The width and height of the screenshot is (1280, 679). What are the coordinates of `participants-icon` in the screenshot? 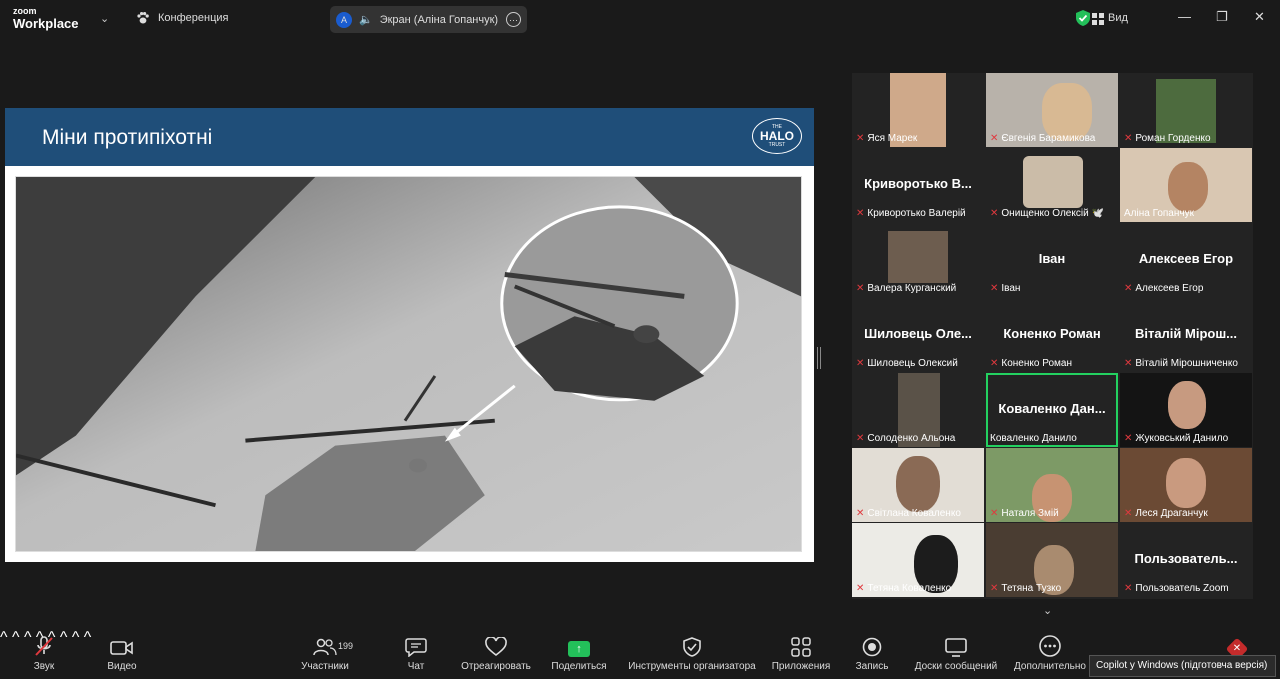 It's located at (325, 647).